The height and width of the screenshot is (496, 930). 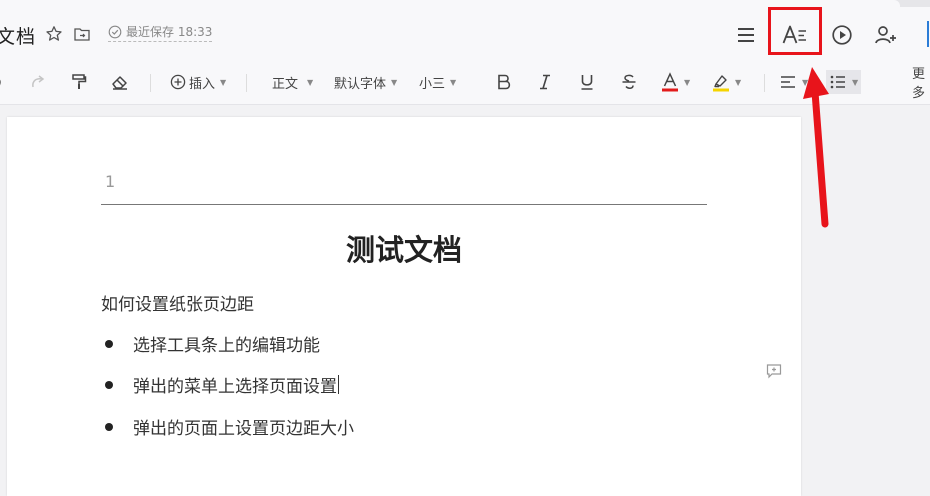 I want to click on add-user-icon, so click(x=885, y=35).